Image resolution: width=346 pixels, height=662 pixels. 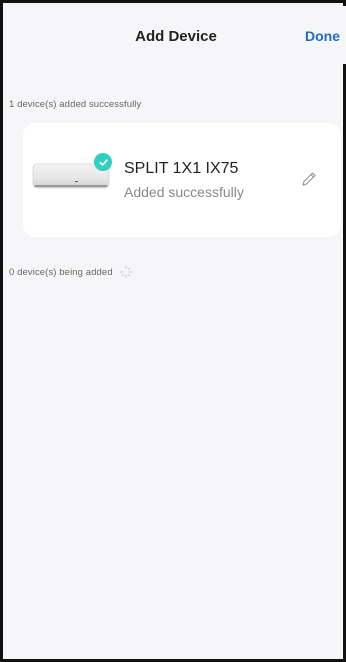 I want to click on header: Add Device Done, so click(x=176, y=35).